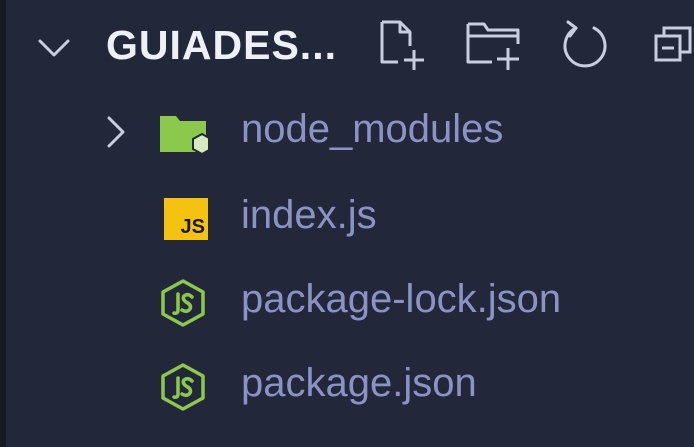 The width and height of the screenshot is (694, 447). I want to click on collapse-all-button, so click(671, 45).